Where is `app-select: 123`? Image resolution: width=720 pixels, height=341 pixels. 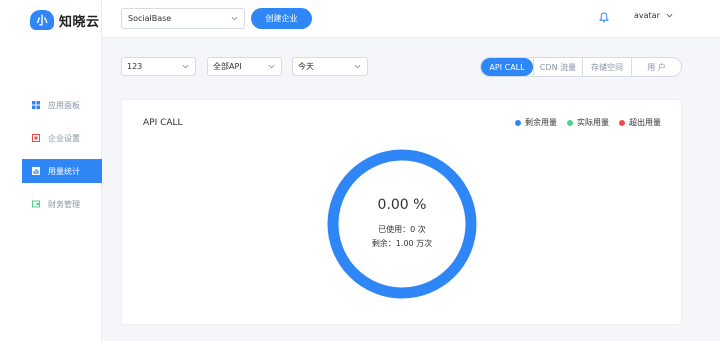 app-select: 123 is located at coordinates (158, 66).